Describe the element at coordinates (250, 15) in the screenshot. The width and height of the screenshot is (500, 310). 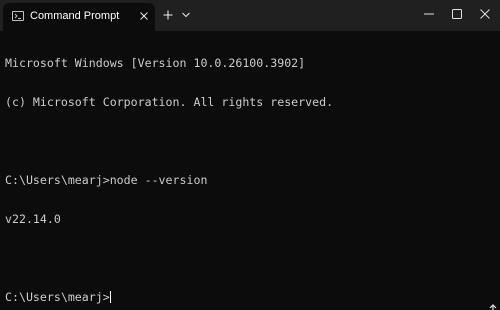
I see `title-bar: Command Prompt` at that location.